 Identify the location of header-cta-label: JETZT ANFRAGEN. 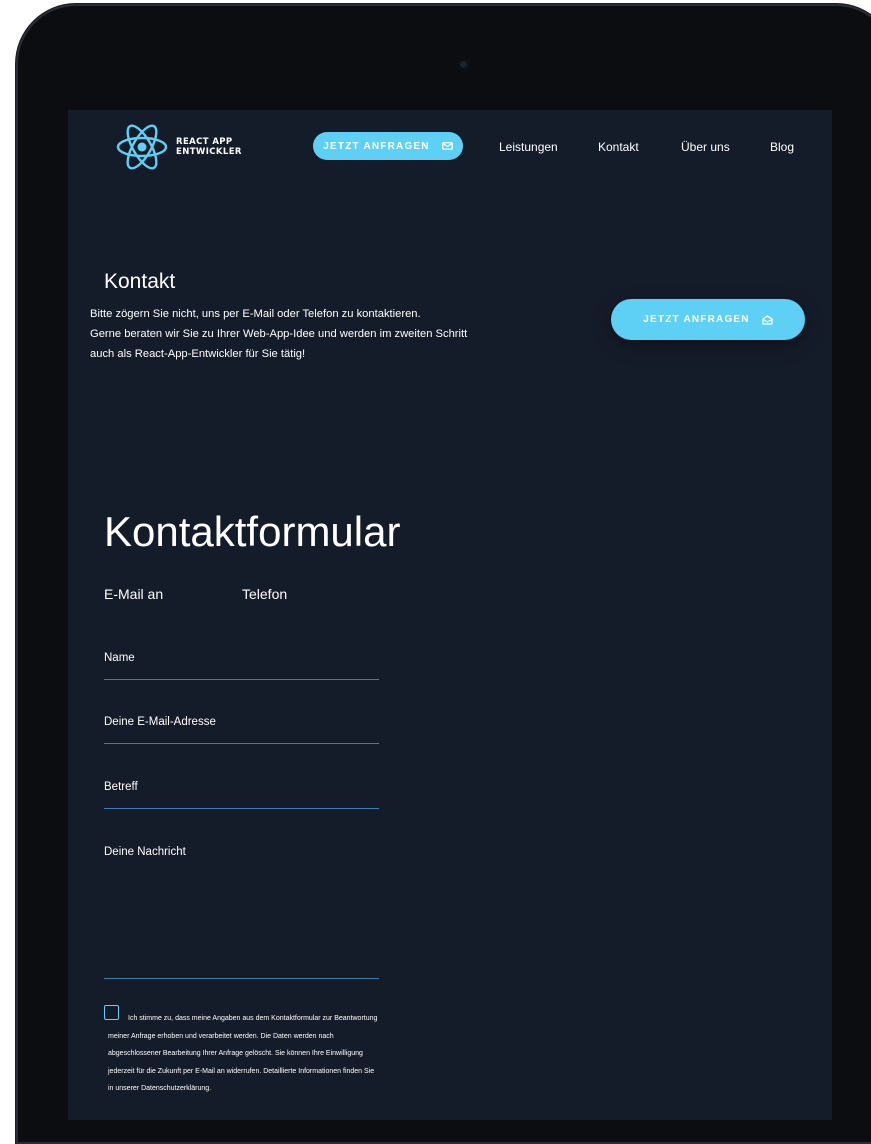
(376, 146).